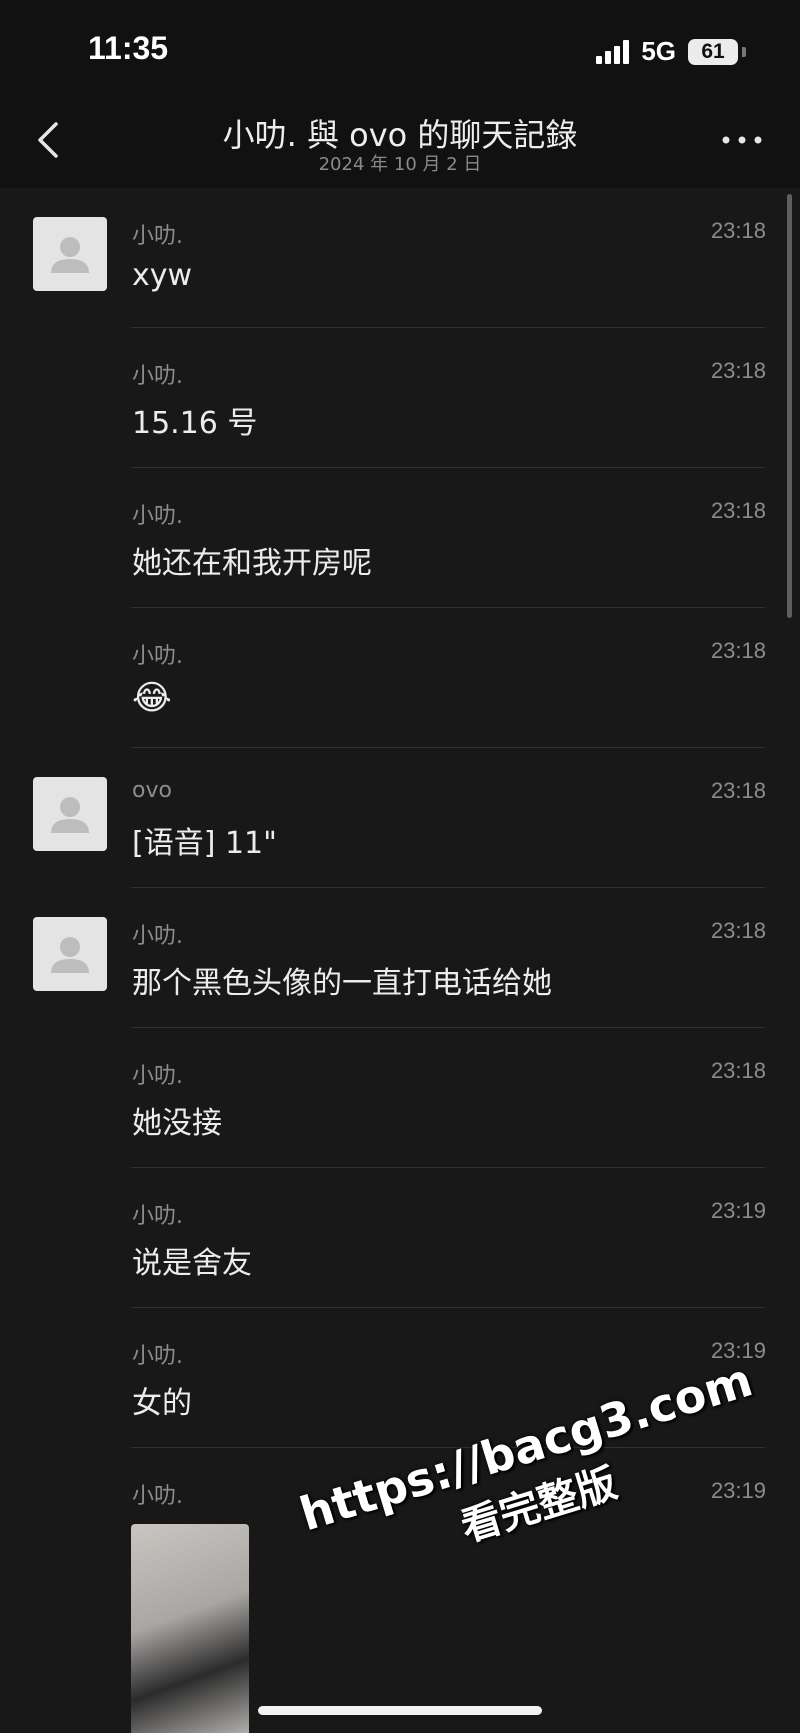  I want to click on nav-bar: 小叻. 與 ovo 的聊天記錄 2024 年 10 月 2 日, so click(400, 144).